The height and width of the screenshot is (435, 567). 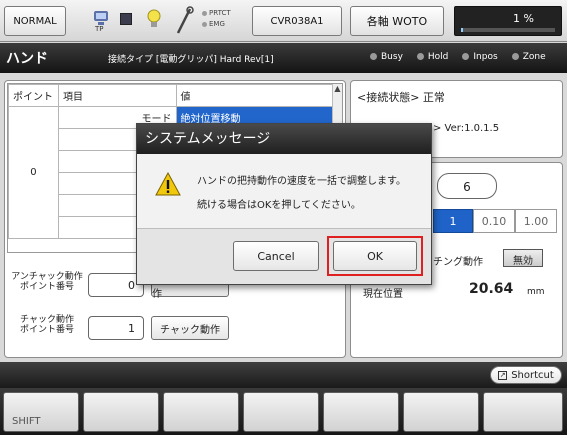 I want to click on teach-pendant-icon: TP, so click(x=101, y=21).